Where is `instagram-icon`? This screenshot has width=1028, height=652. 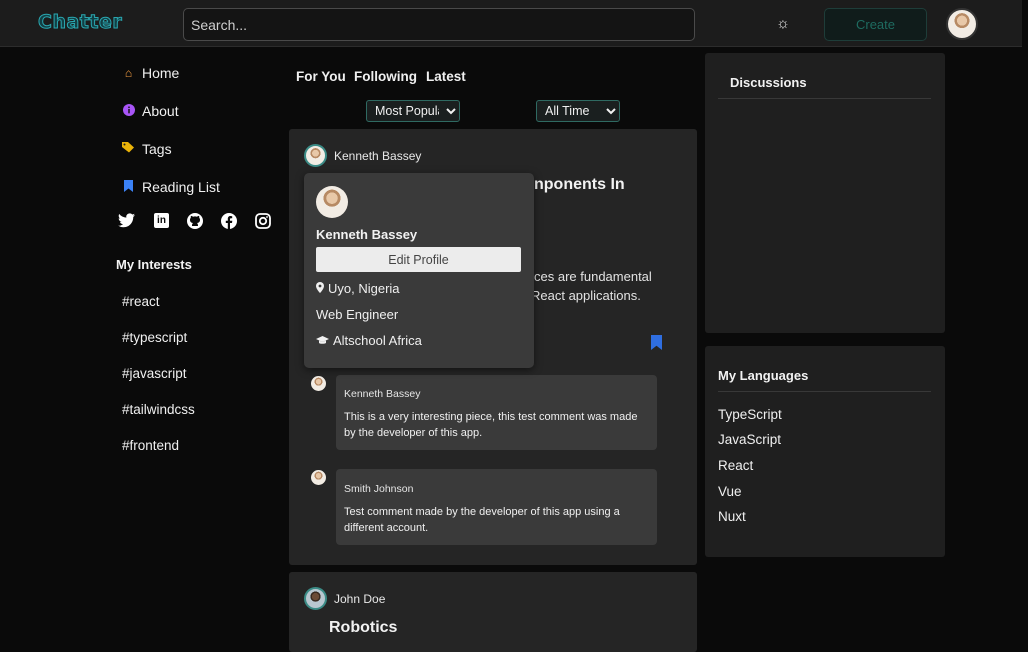
instagram-icon is located at coordinates (263, 223).